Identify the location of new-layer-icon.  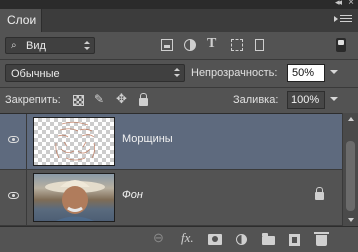
(294, 240).